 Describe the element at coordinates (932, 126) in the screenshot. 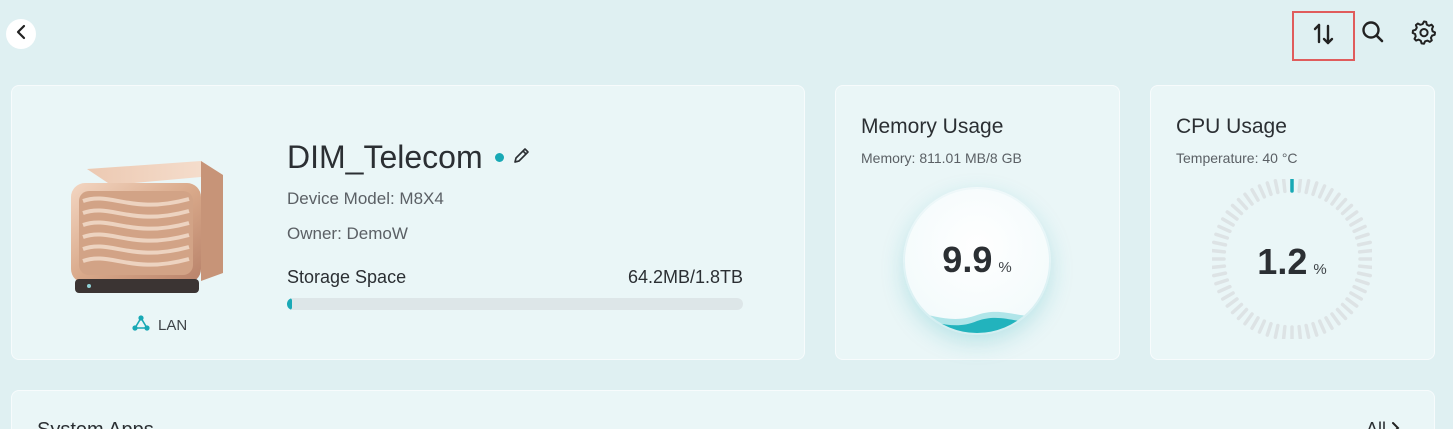

I see `memory-card-title: Memory Usage` at that location.